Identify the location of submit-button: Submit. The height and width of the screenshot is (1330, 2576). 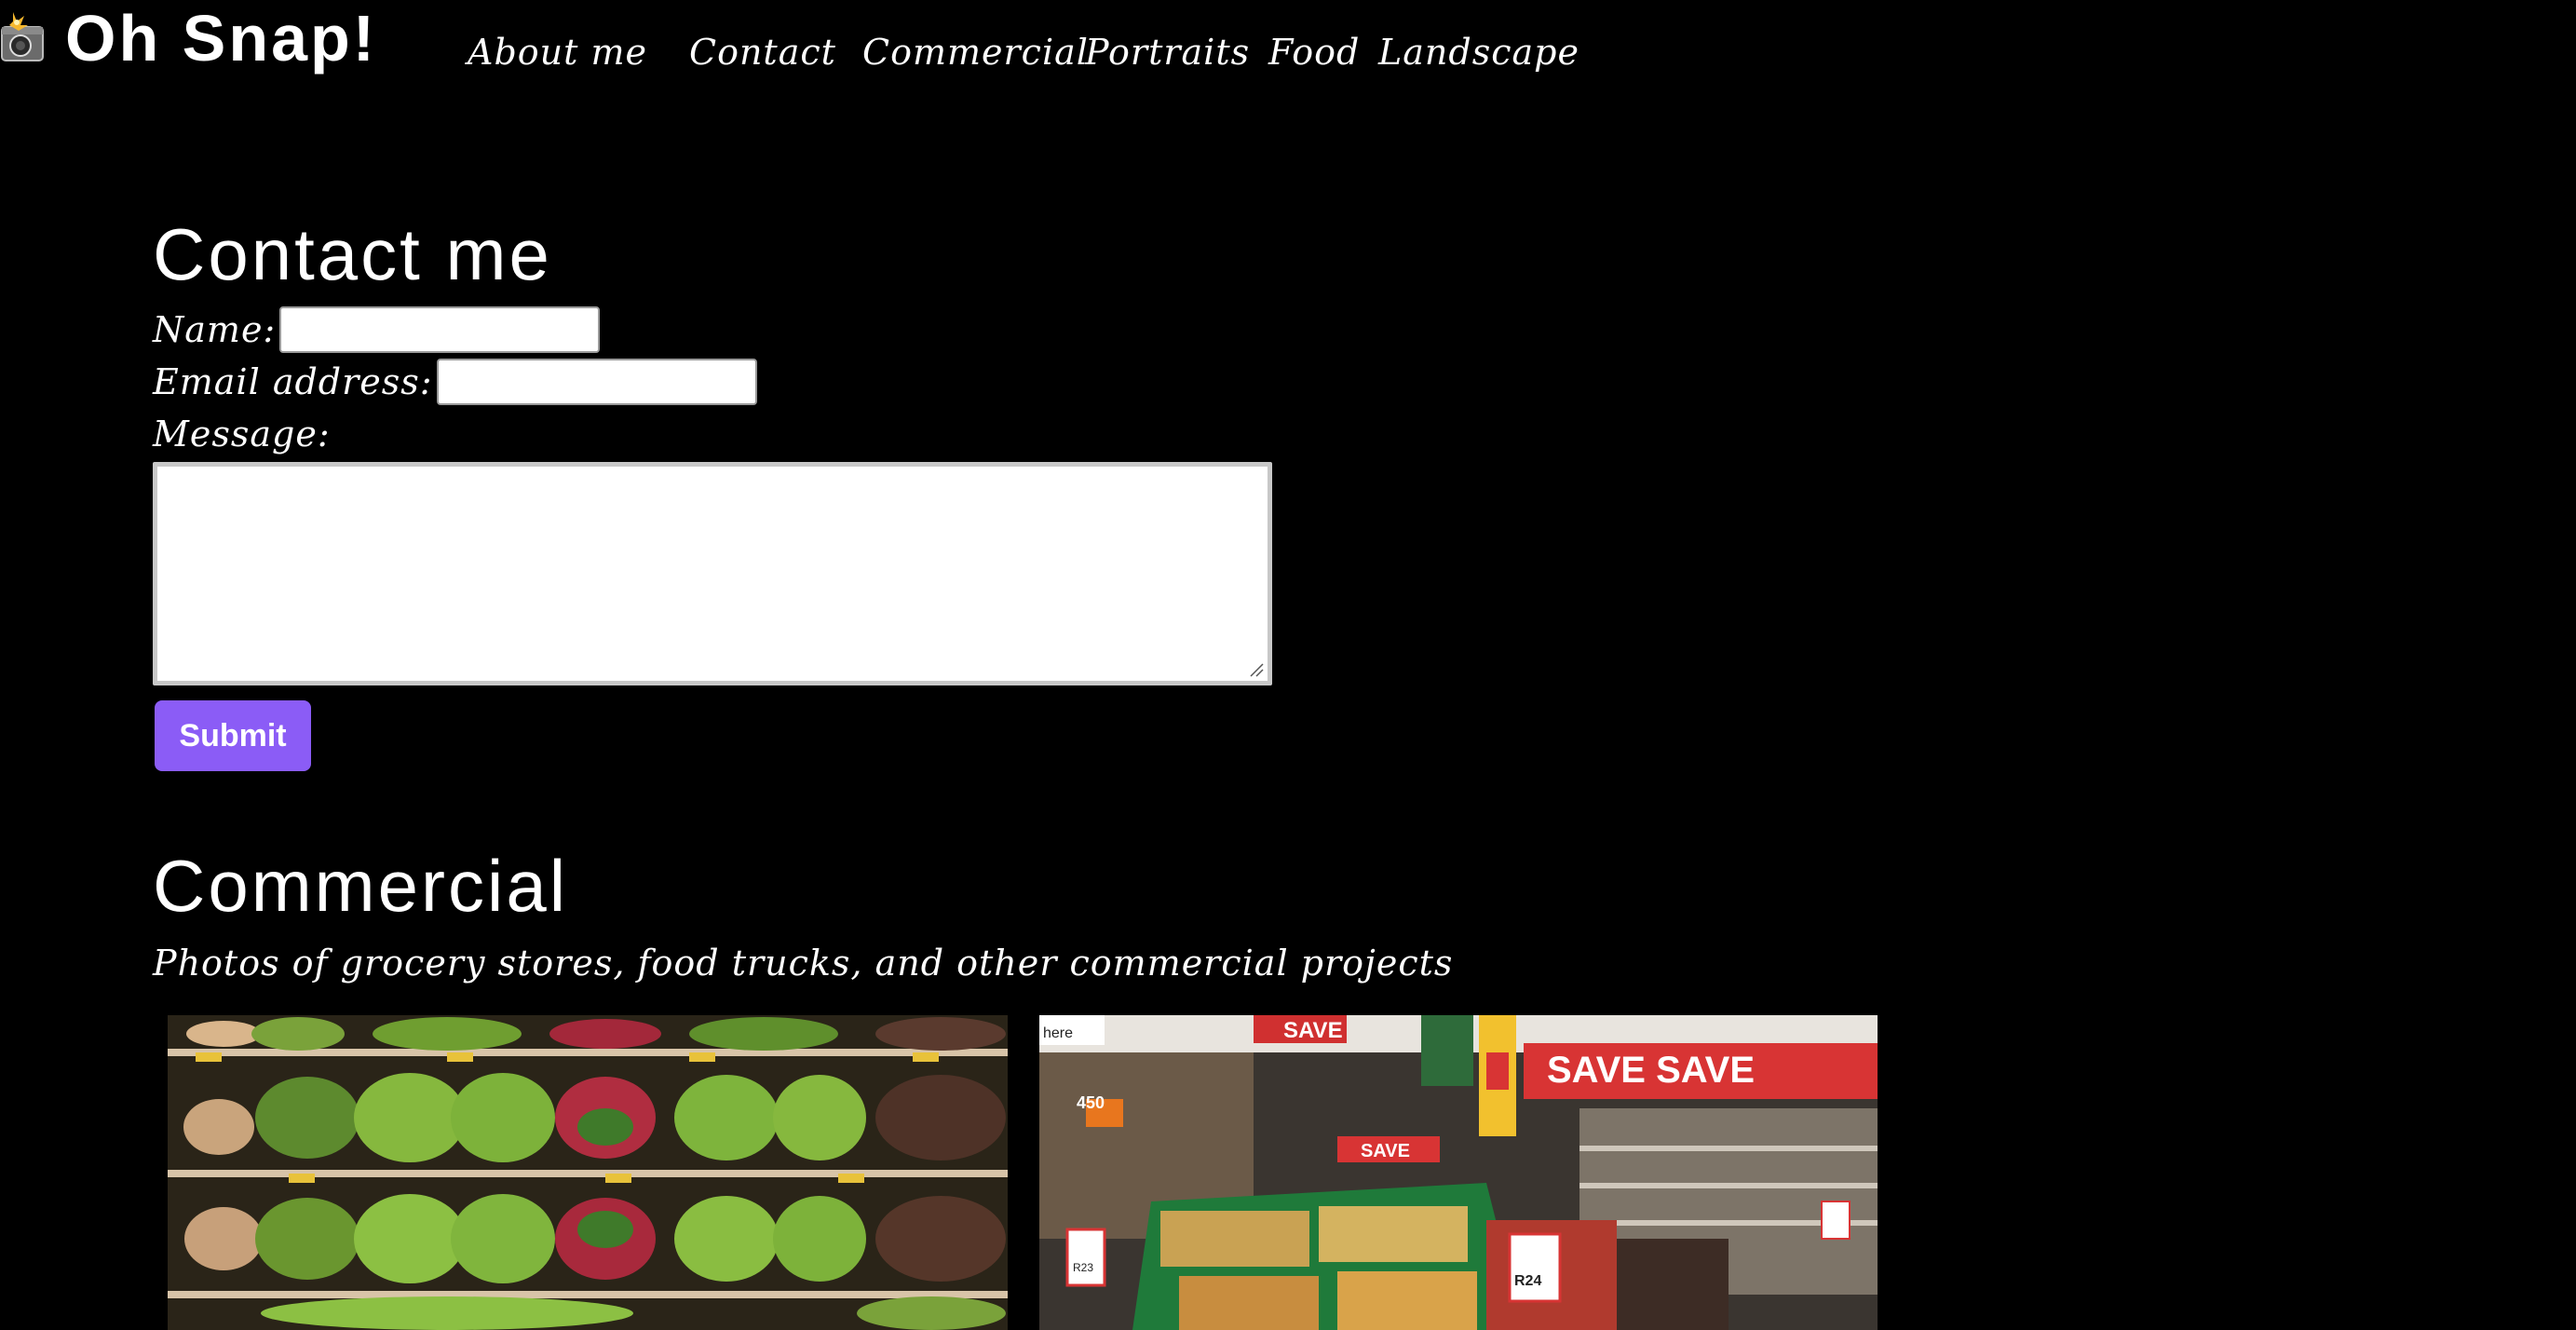
(233, 735).